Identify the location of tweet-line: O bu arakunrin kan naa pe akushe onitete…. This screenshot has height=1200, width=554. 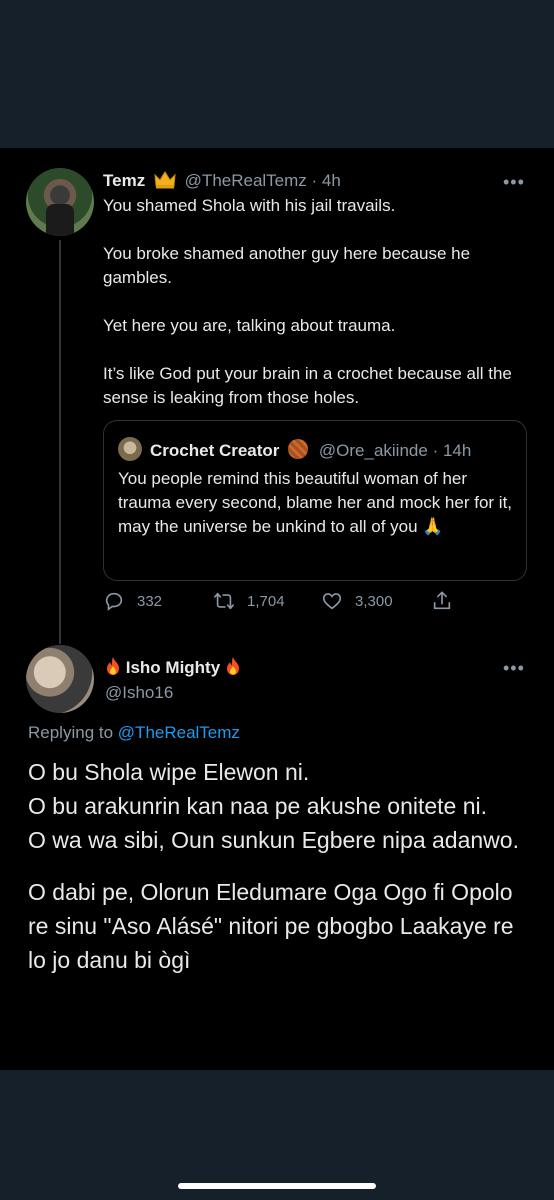
(258, 806).